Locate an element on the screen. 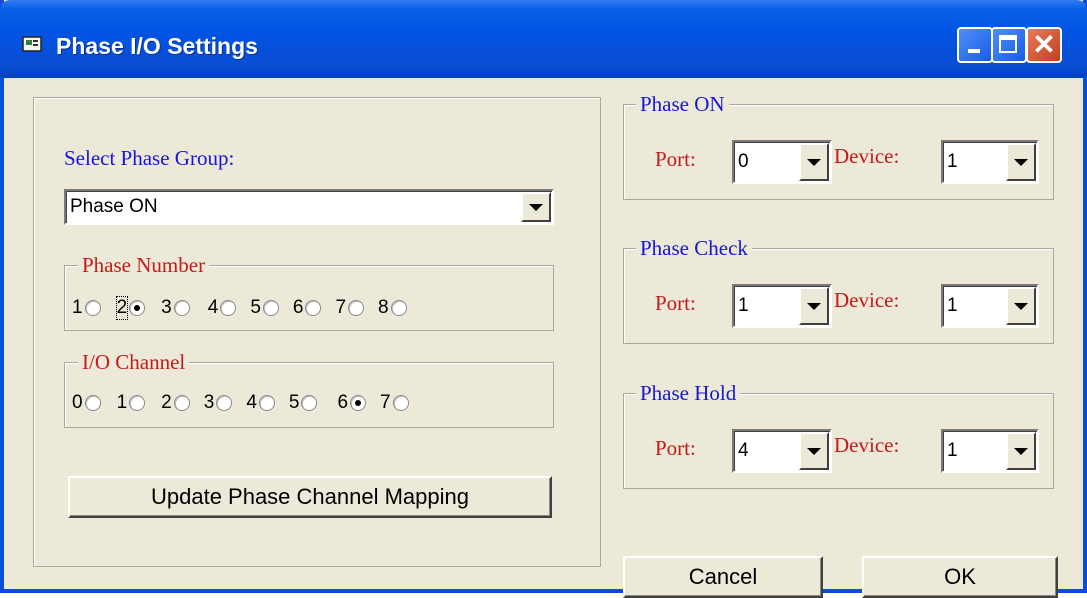 This screenshot has width=1087, height=598. io-radio-5: 5 is located at coordinates (303, 403).